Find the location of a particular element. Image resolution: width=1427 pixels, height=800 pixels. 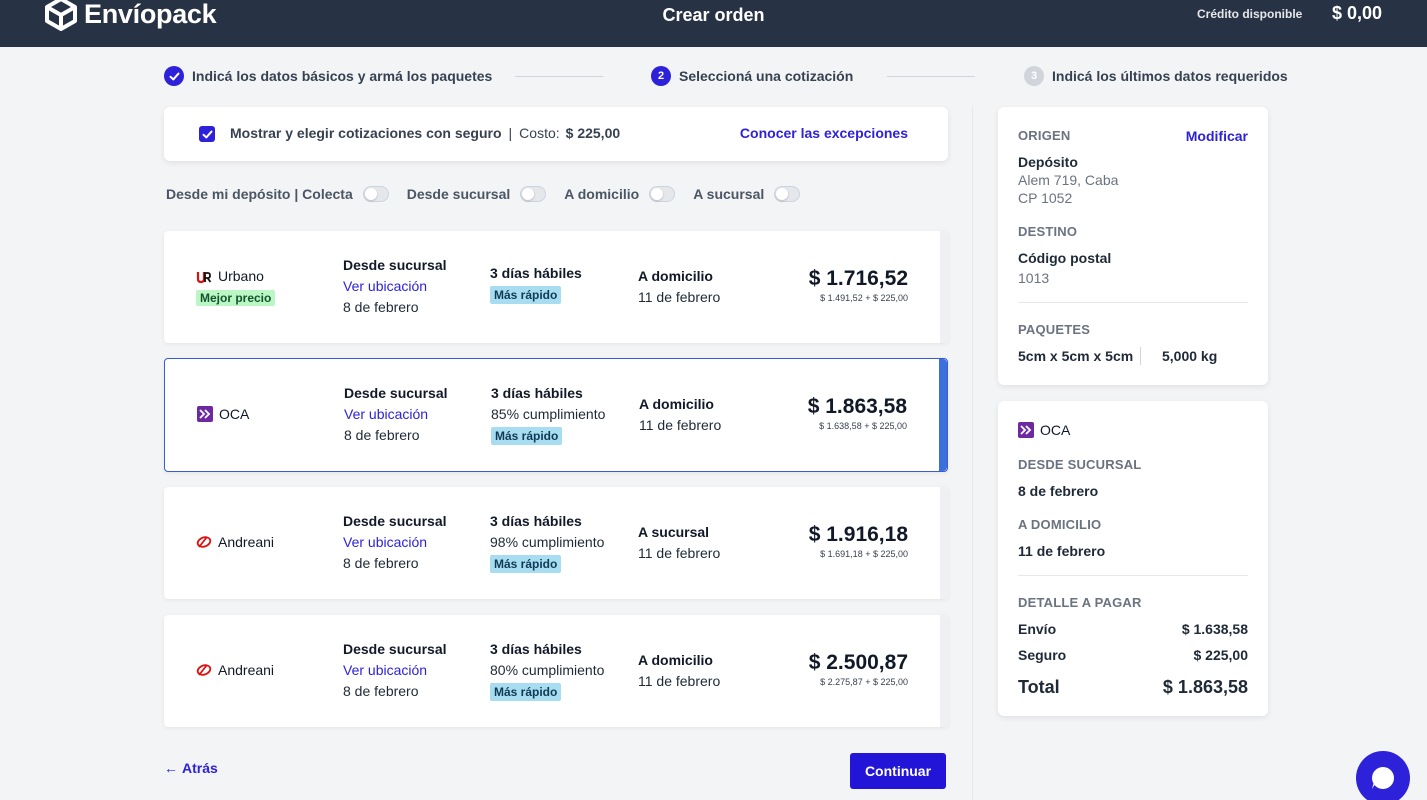

carrier: Urbano is located at coordinates (230, 276).